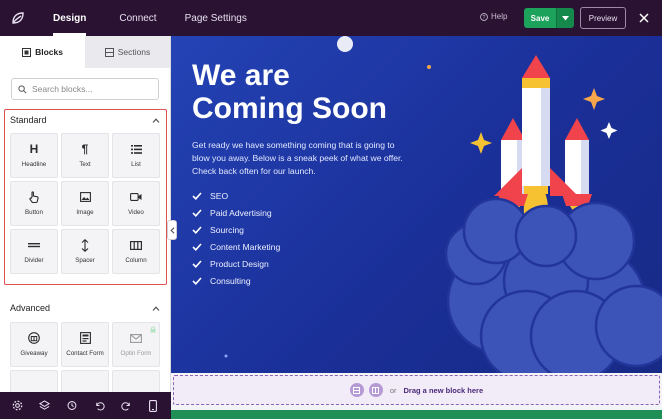  Describe the element at coordinates (245, 246) in the screenshot. I see `feature-label: Content Marketing` at that location.